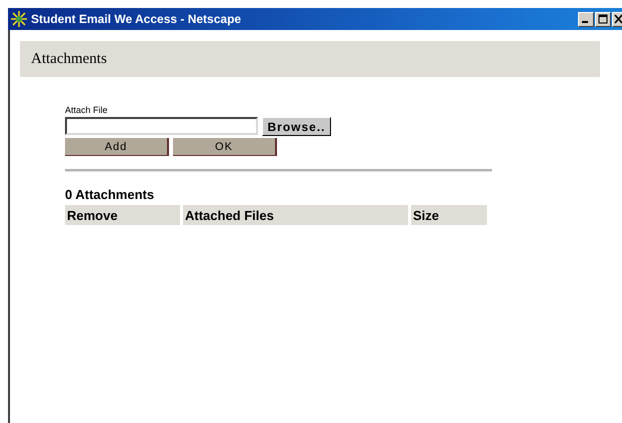 Image resolution: width=622 pixels, height=423 pixels. I want to click on minimize-icon, so click(585, 22).